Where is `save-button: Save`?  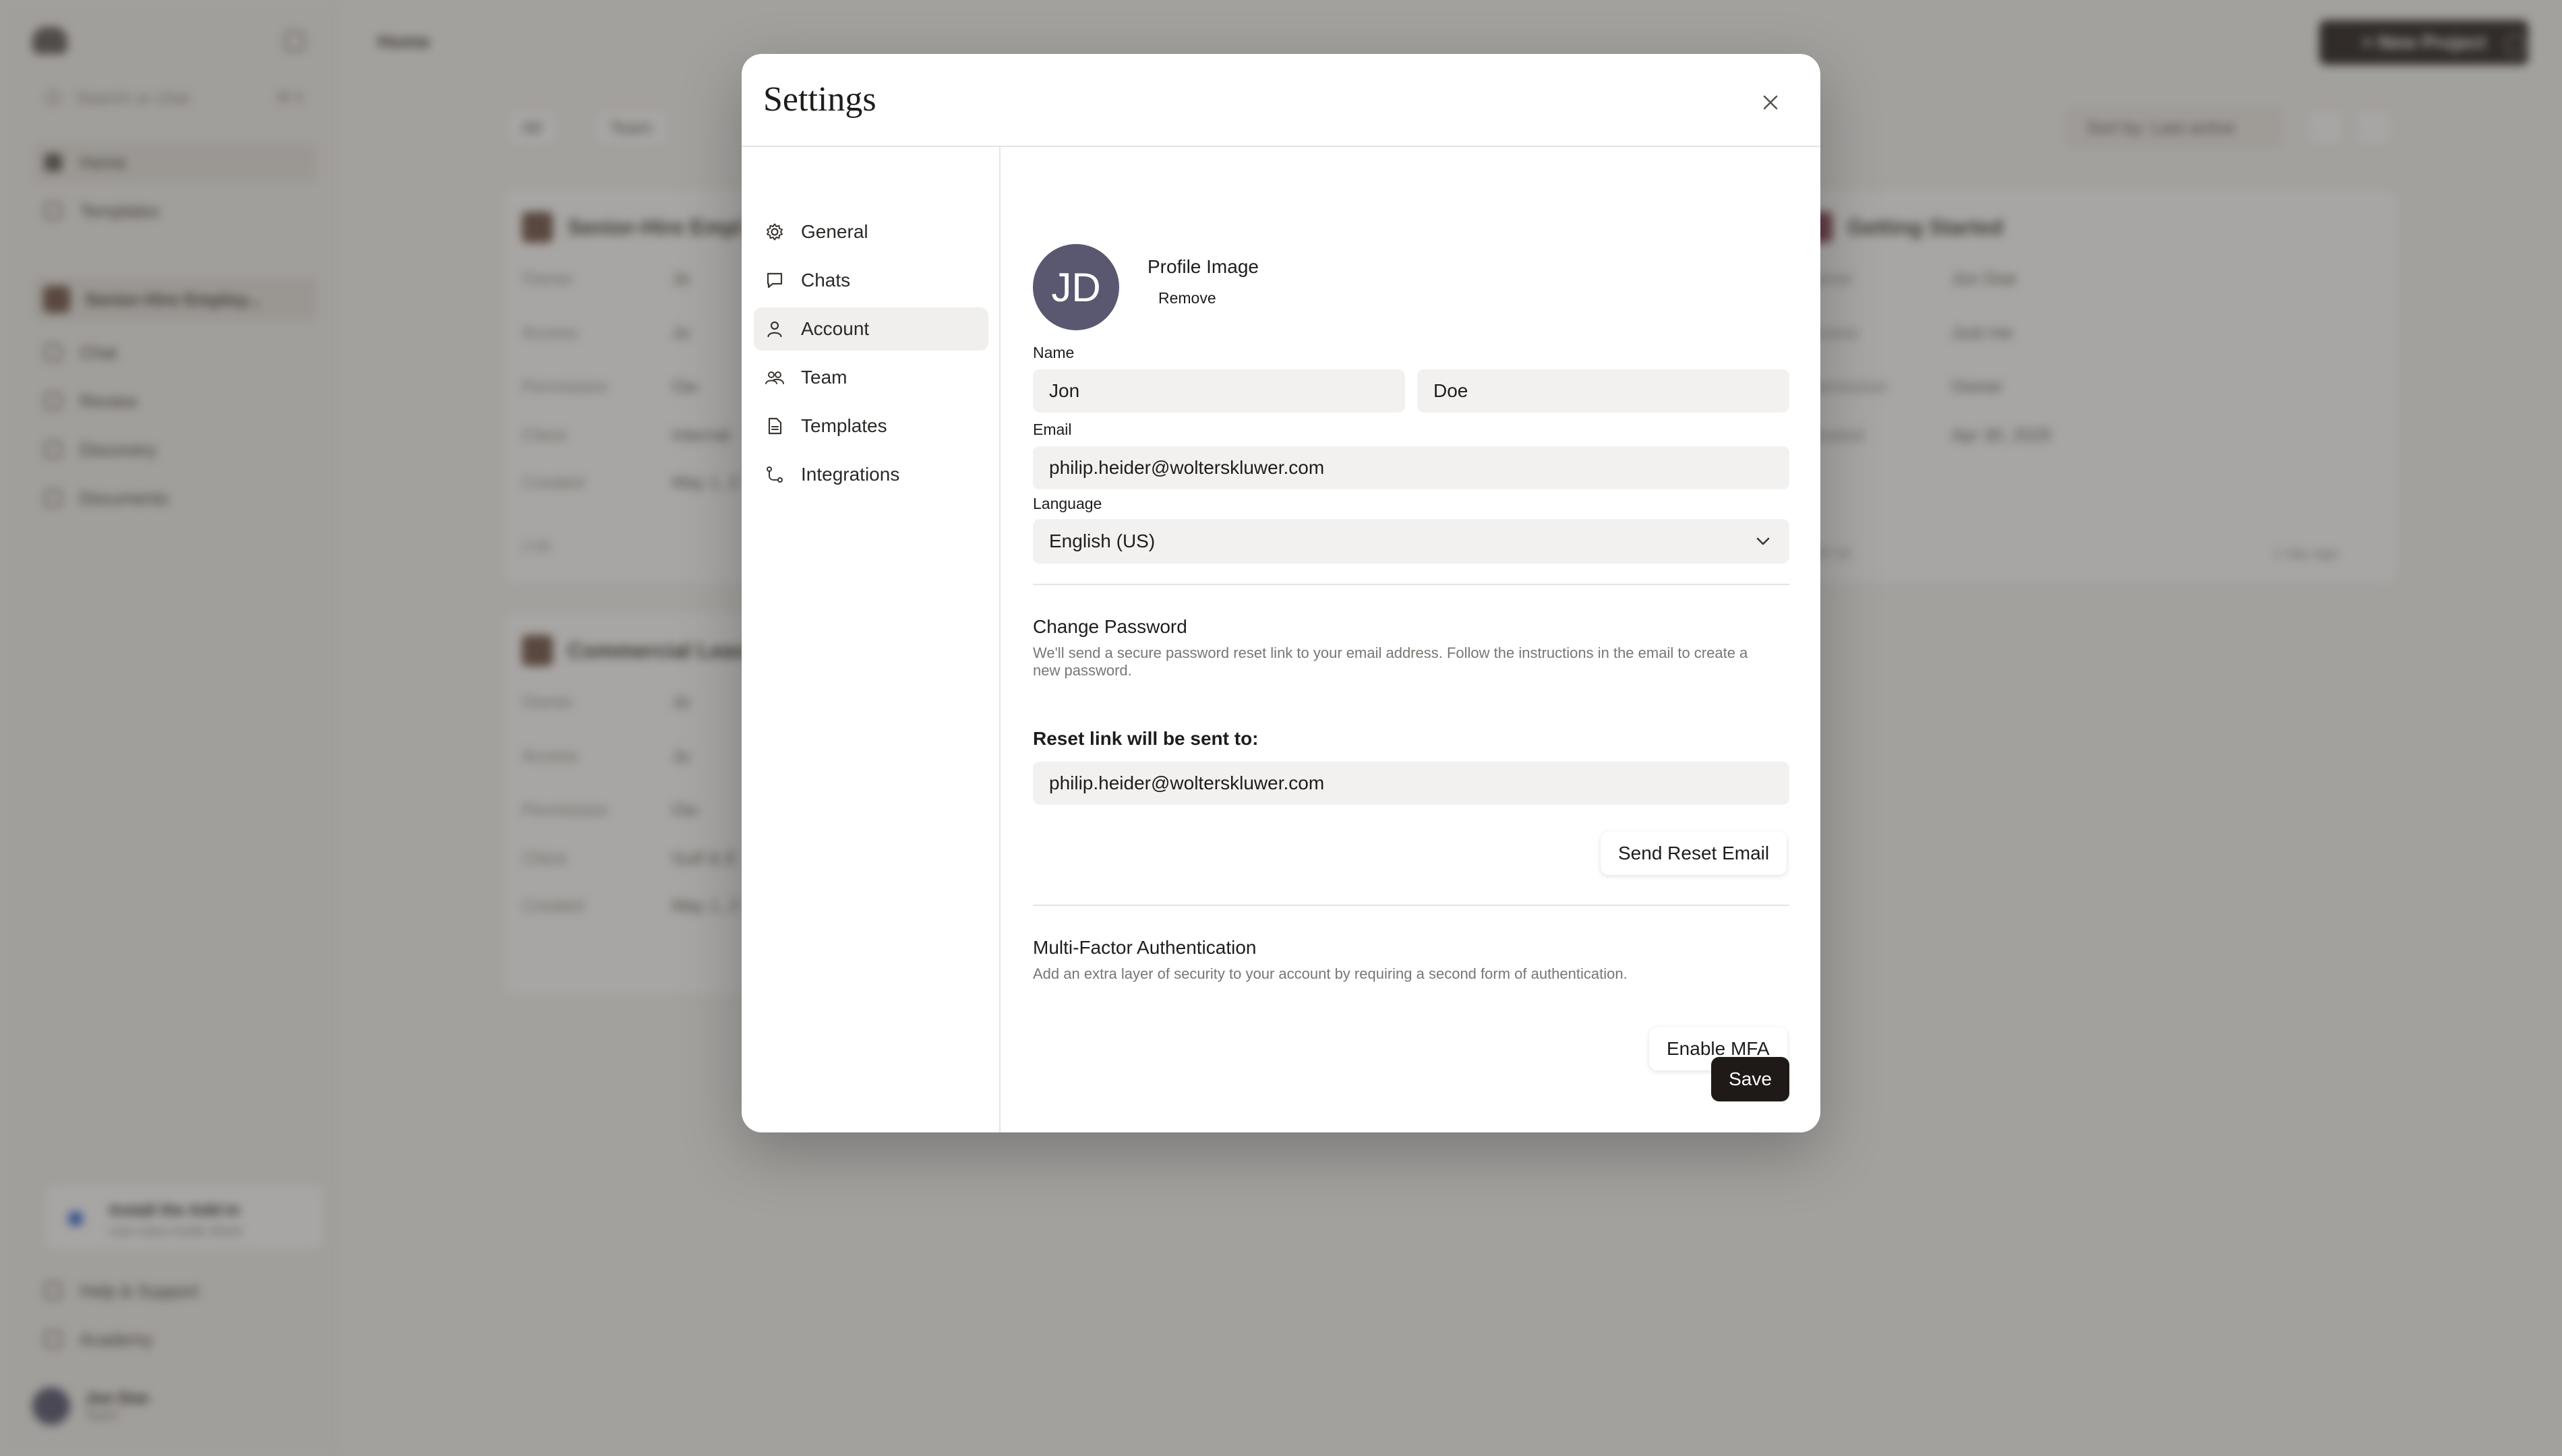
save-button: Save is located at coordinates (1750, 1079).